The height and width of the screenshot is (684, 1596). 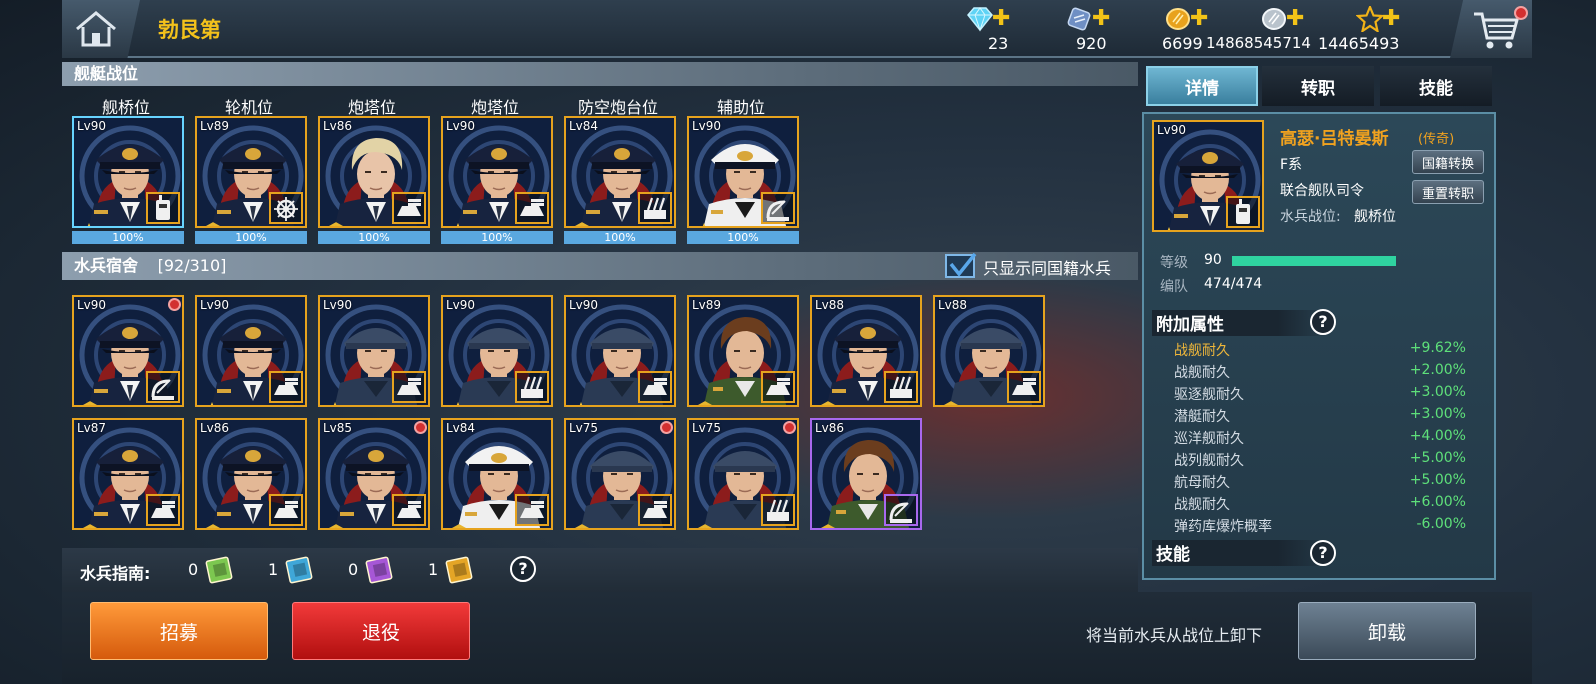 What do you see at coordinates (1491, 29) in the screenshot?
I see `shop-cart-button` at bounding box center [1491, 29].